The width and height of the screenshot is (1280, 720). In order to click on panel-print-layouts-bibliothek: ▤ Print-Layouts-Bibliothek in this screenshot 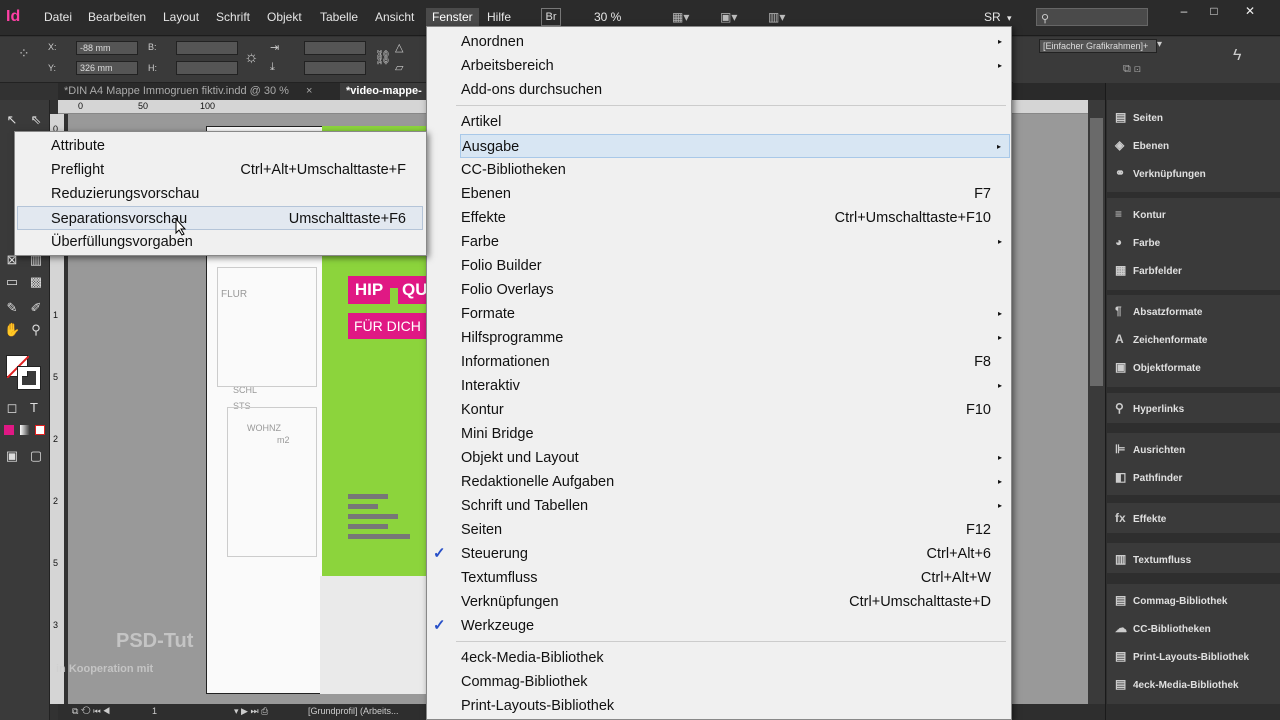, I will do `click(1182, 656)`.